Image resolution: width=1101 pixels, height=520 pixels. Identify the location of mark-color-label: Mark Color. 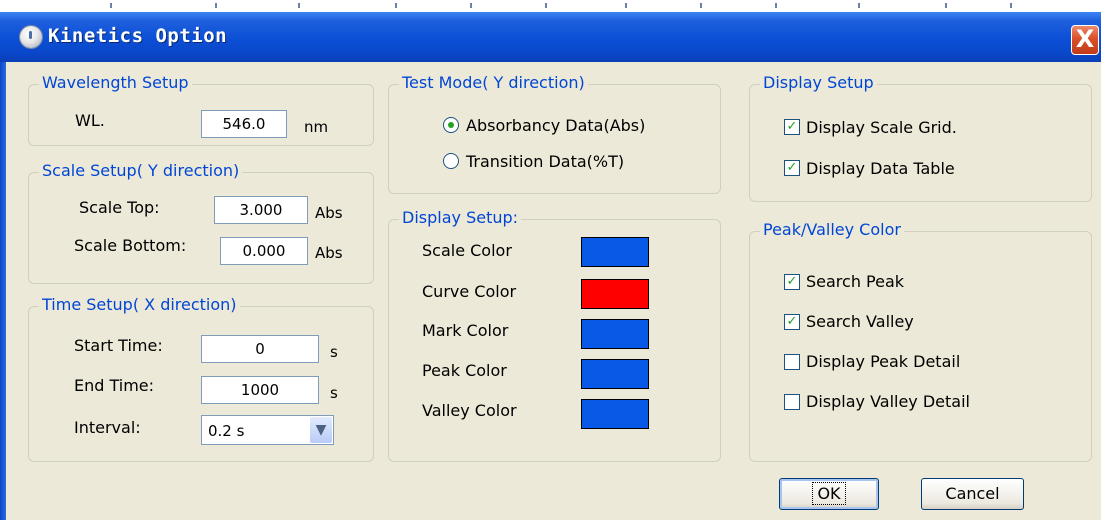
(465, 330).